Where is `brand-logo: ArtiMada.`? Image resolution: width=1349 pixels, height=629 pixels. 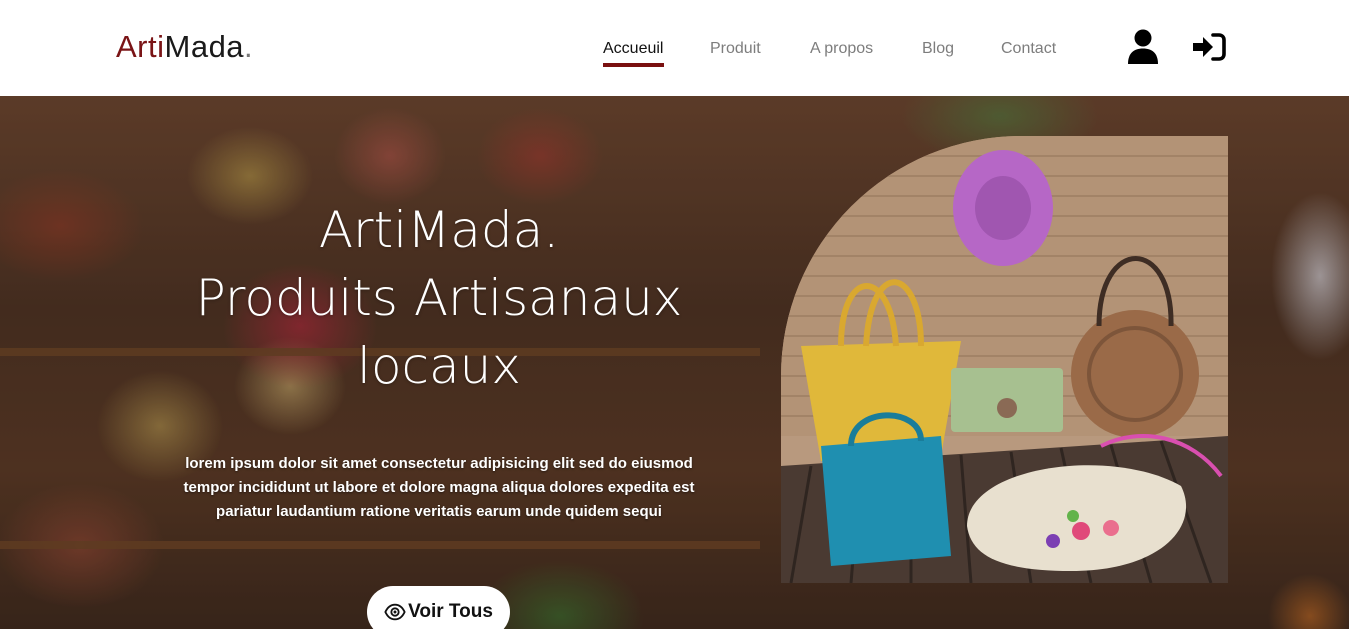
brand-logo: ArtiMada. is located at coordinates (184, 47).